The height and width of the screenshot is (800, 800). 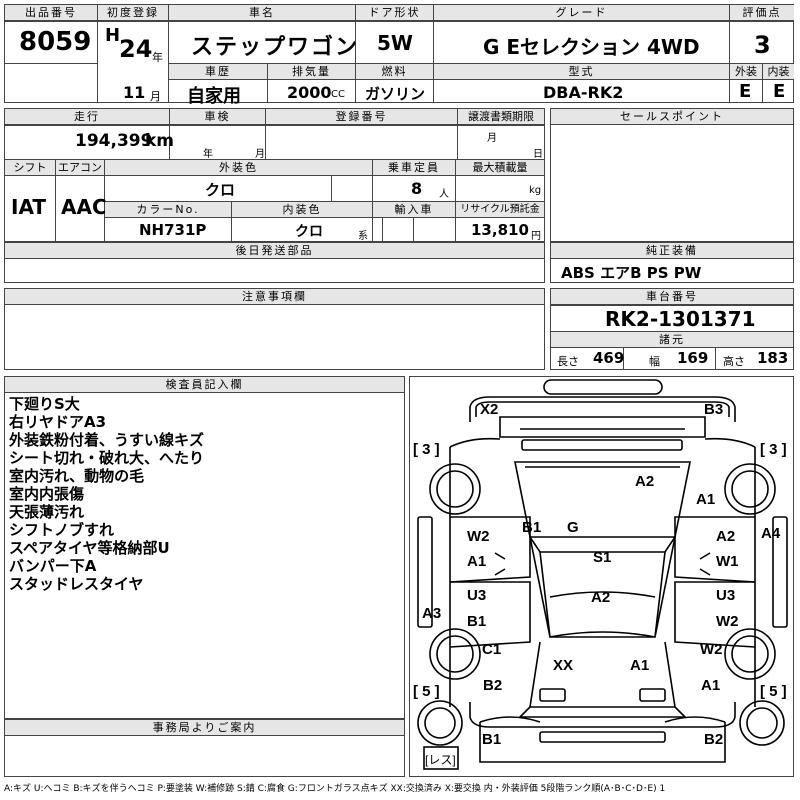 I want to click on mark-w2-left: W2, so click(x=478, y=536).